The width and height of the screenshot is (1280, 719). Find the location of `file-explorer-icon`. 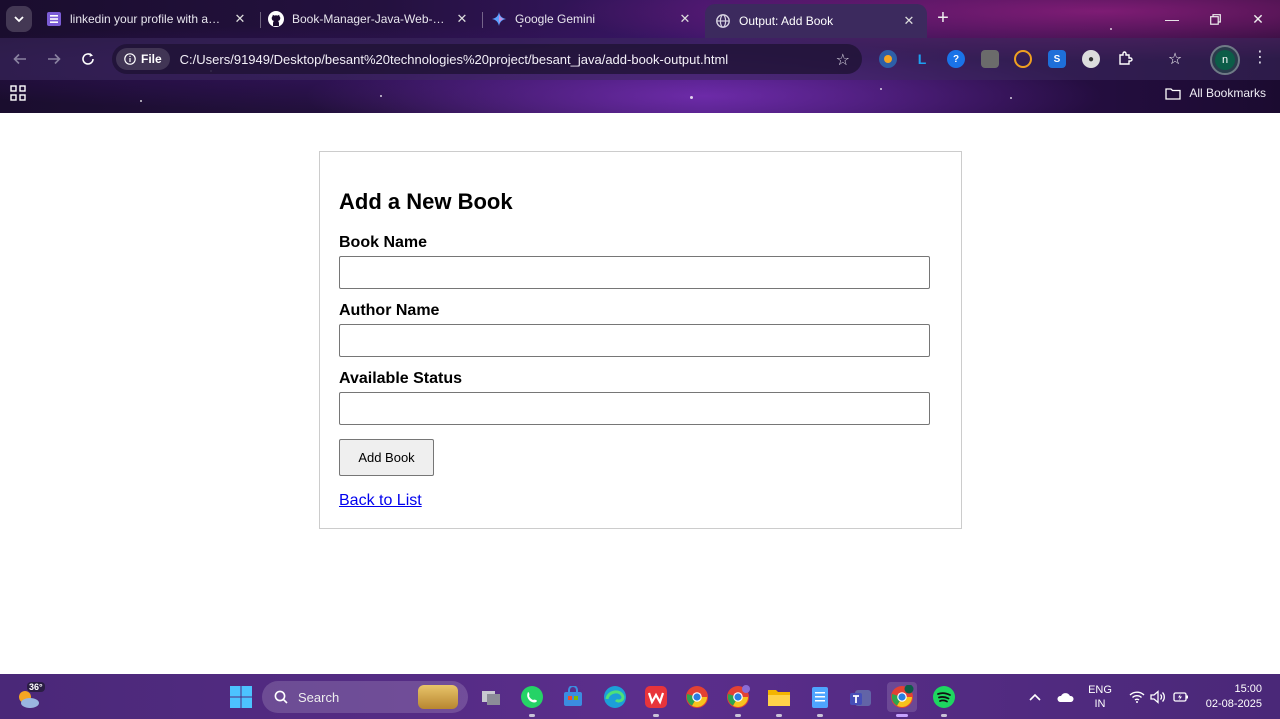

file-explorer-icon is located at coordinates (779, 699).